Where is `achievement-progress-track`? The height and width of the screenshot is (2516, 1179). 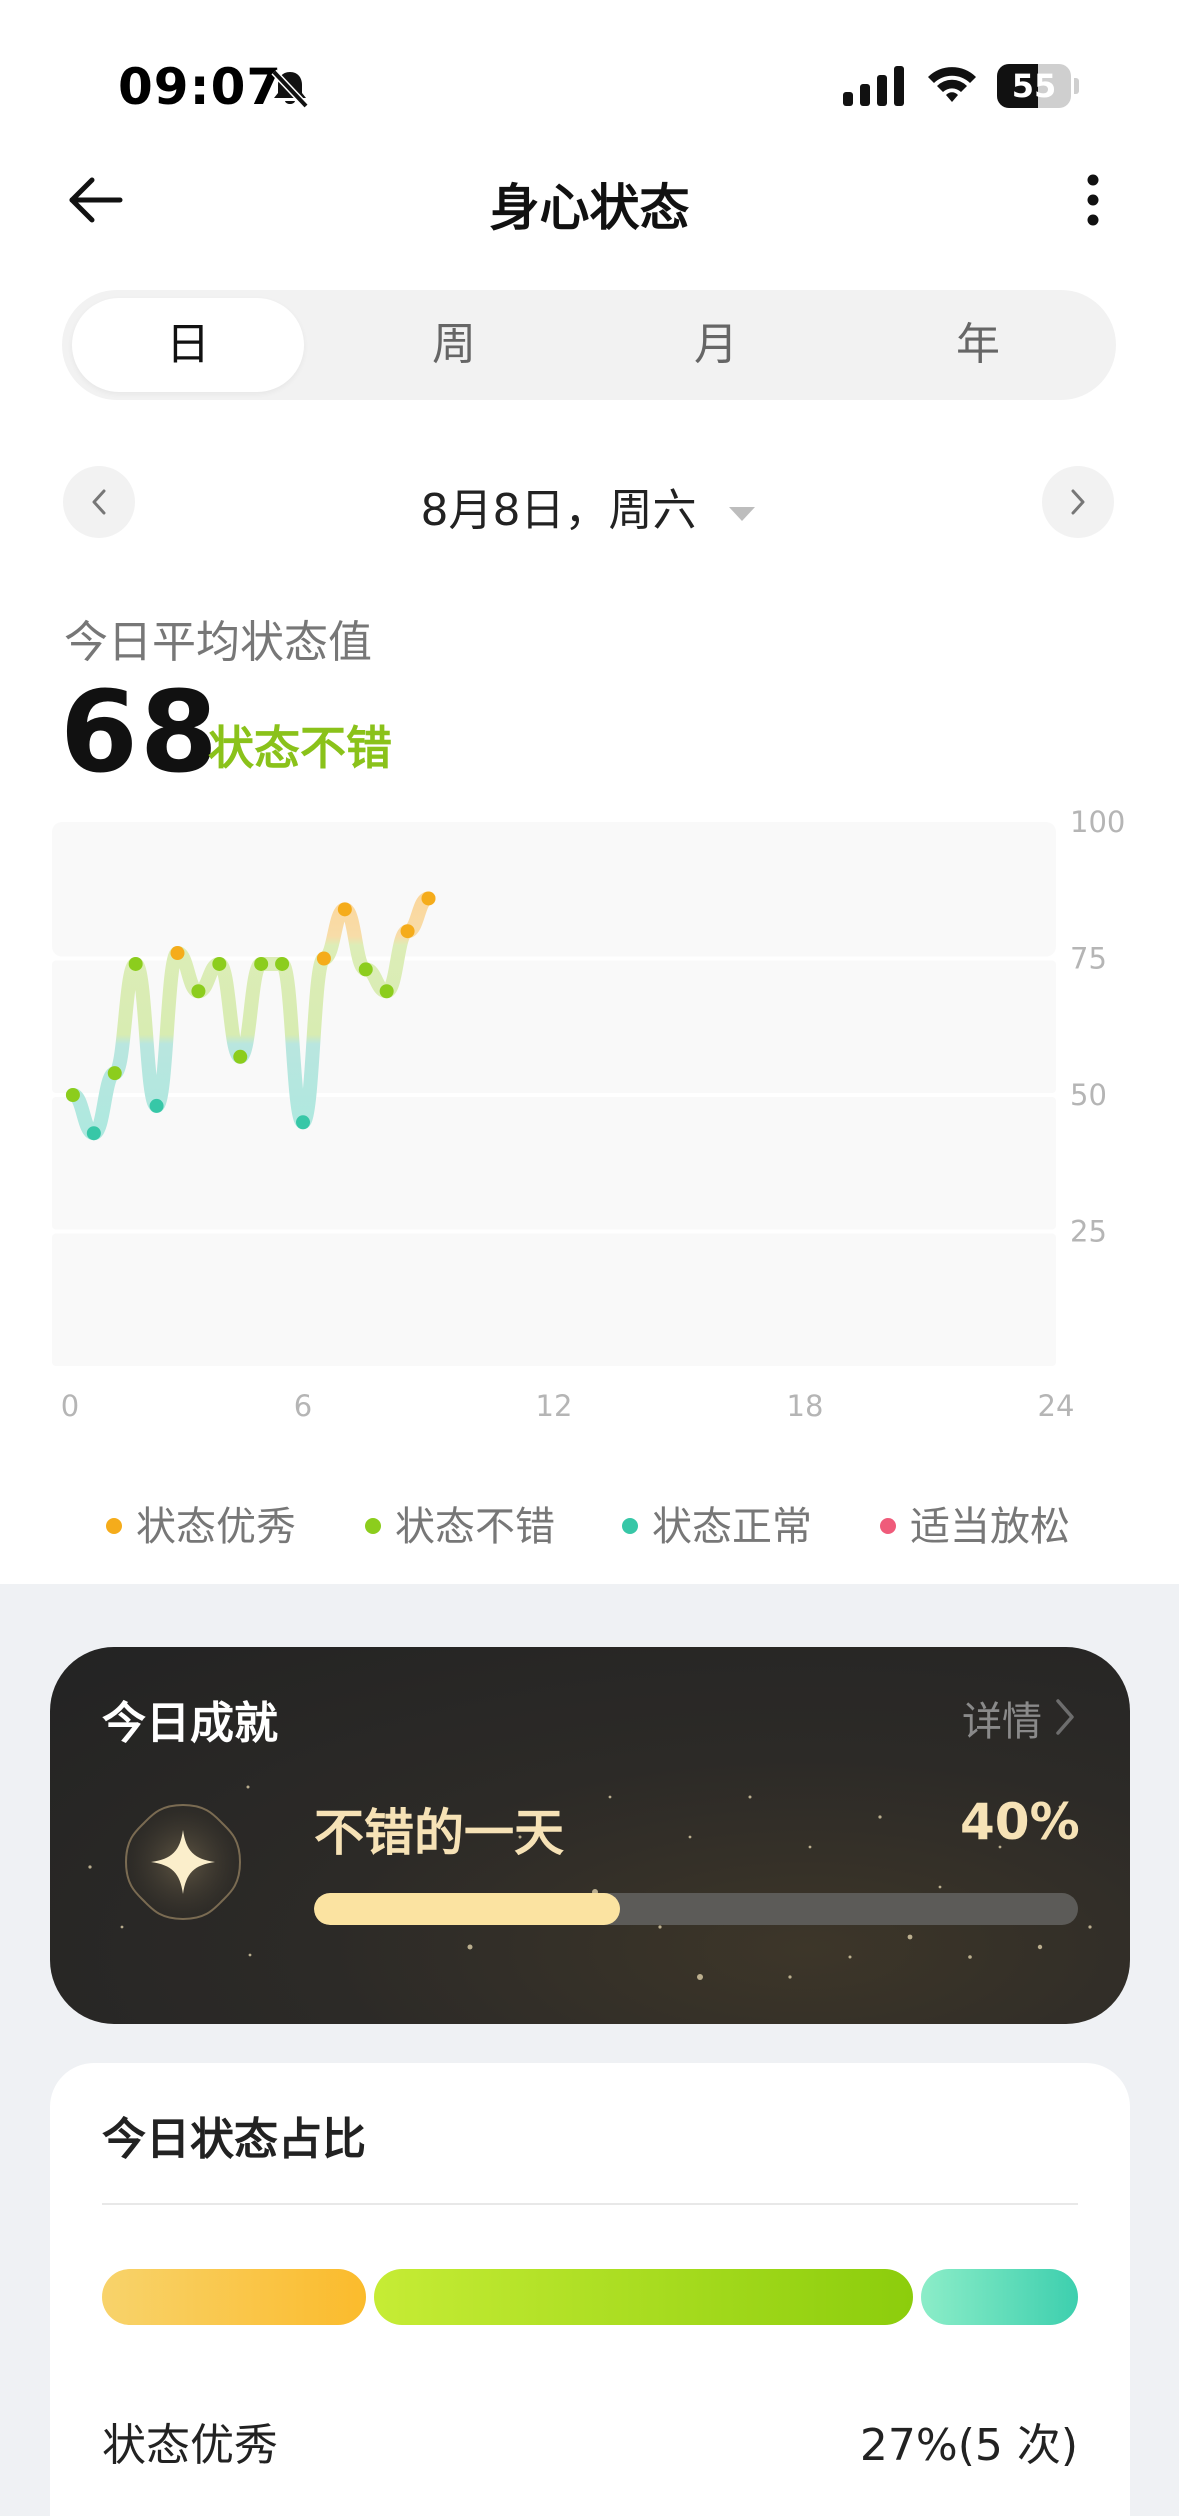 achievement-progress-track is located at coordinates (696, 1909).